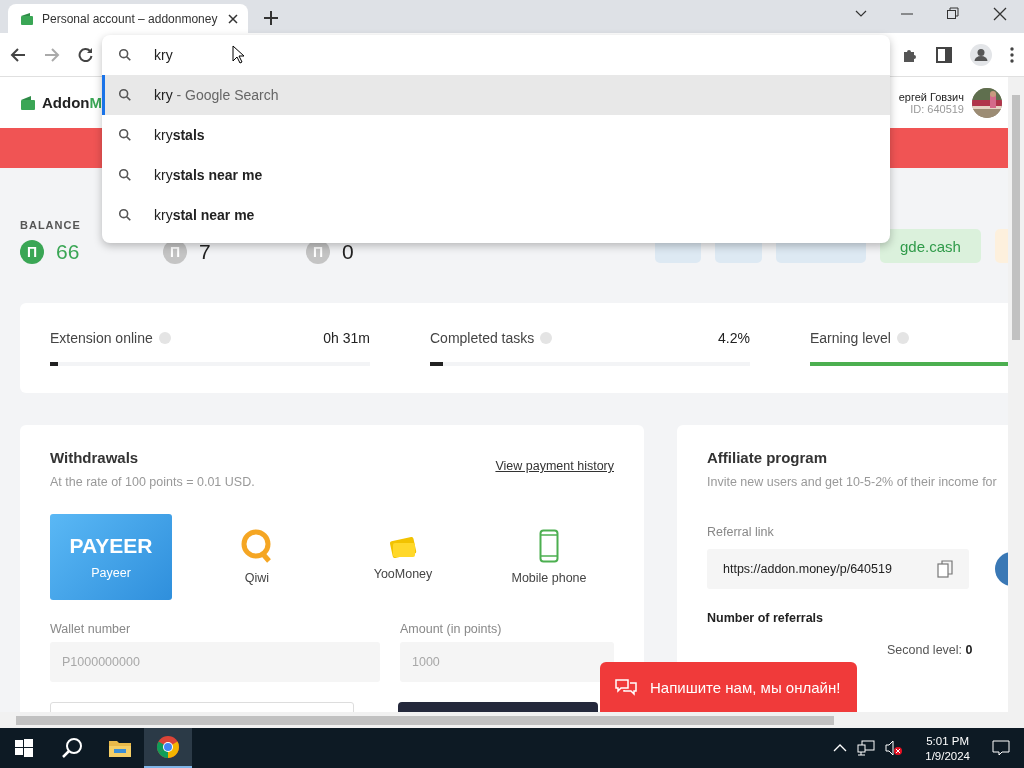 The width and height of the screenshot is (1024, 768). What do you see at coordinates (930, 650) in the screenshot?
I see `second-level-count: Second level: 0` at bounding box center [930, 650].